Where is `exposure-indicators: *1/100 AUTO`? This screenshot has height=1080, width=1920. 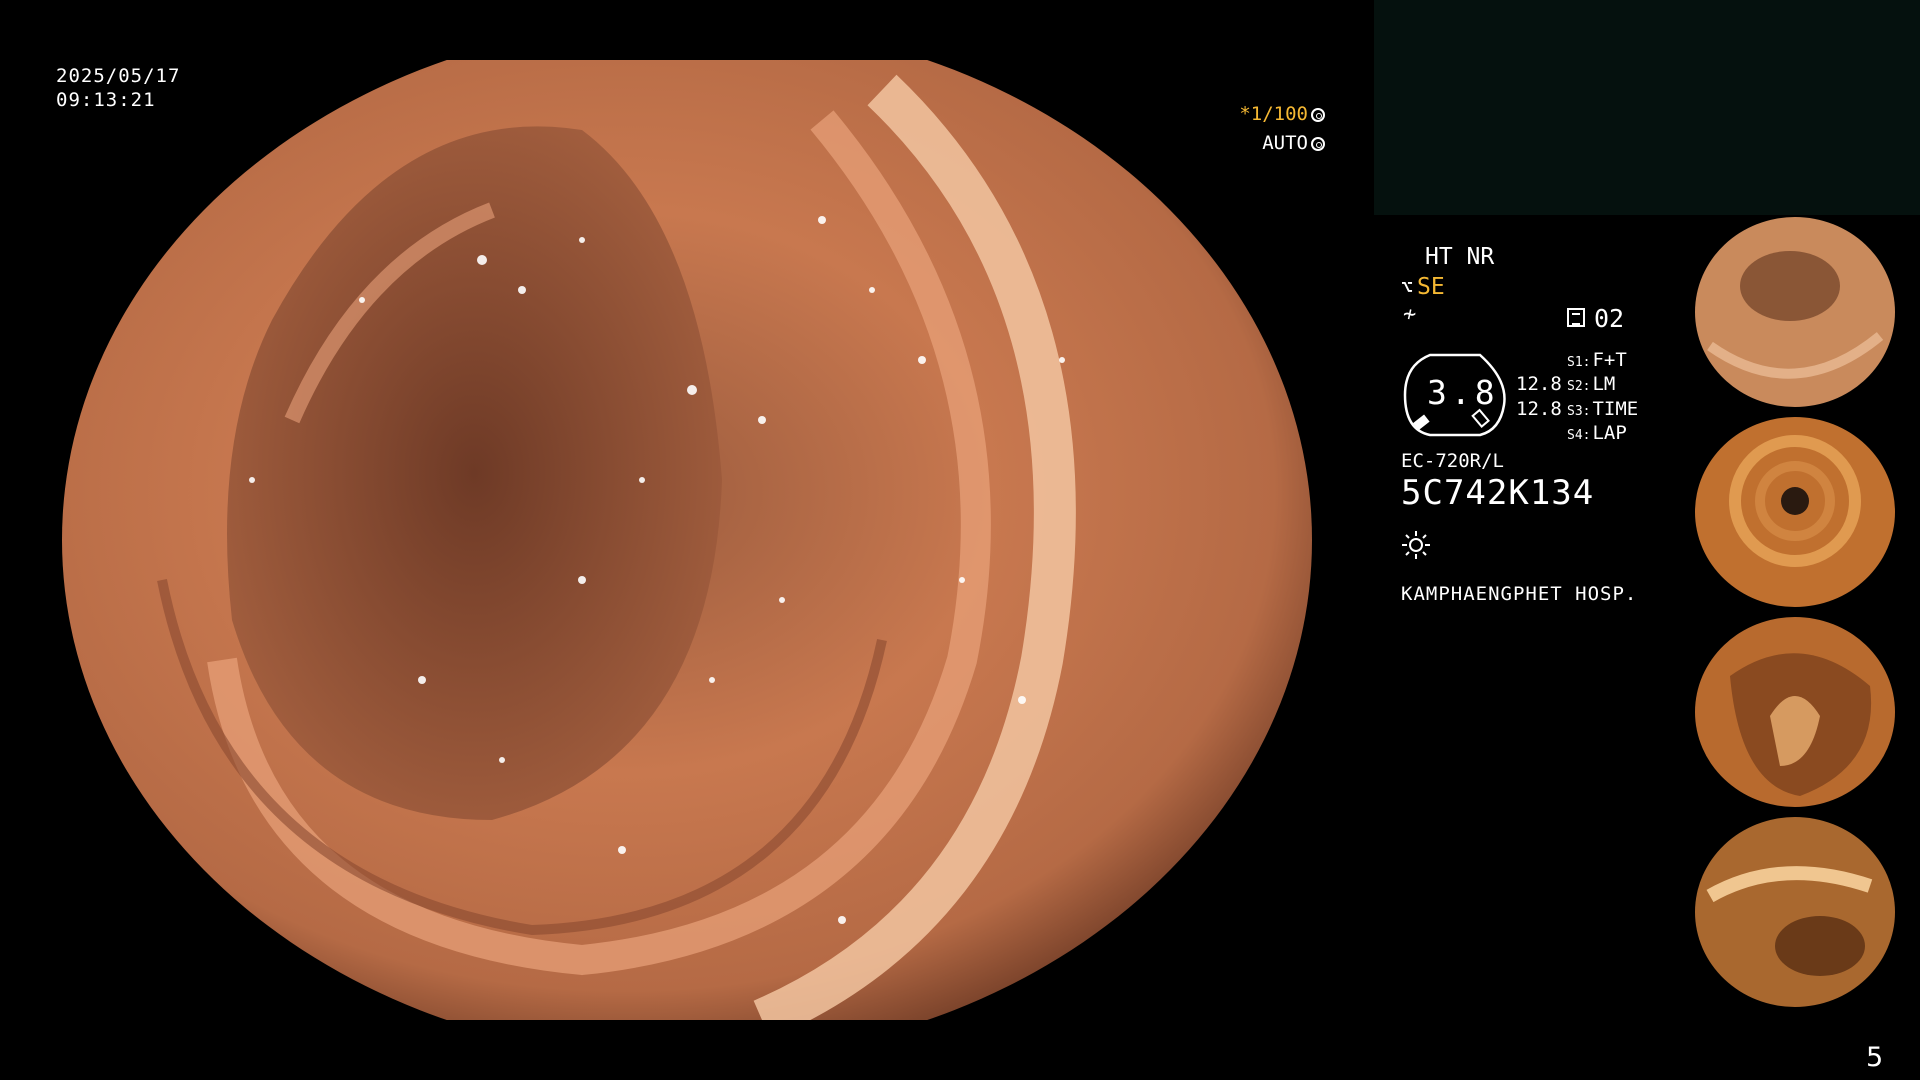 exposure-indicators: *1/100 AUTO is located at coordinates (1262, 129).